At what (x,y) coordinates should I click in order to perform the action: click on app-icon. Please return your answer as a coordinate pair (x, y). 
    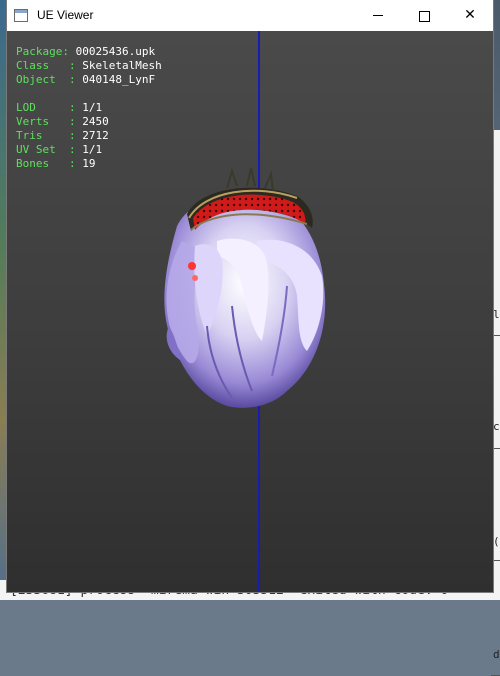
    Looking at the image, I should click on (21, 15).